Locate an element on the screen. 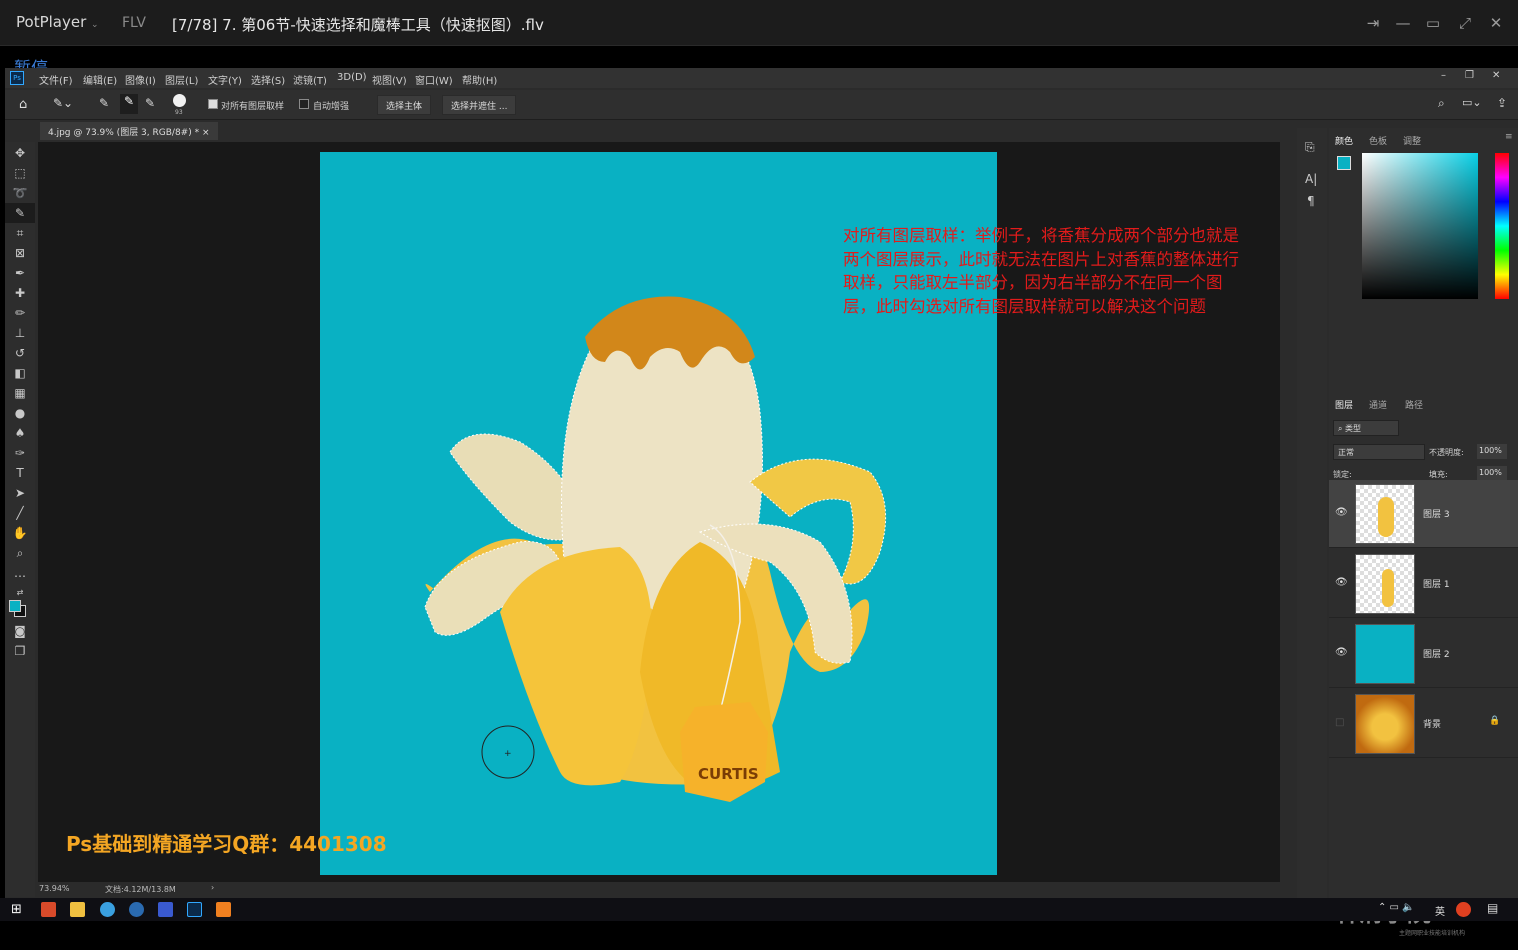  minimize-icon: — is located at coordinates (1403, 23).